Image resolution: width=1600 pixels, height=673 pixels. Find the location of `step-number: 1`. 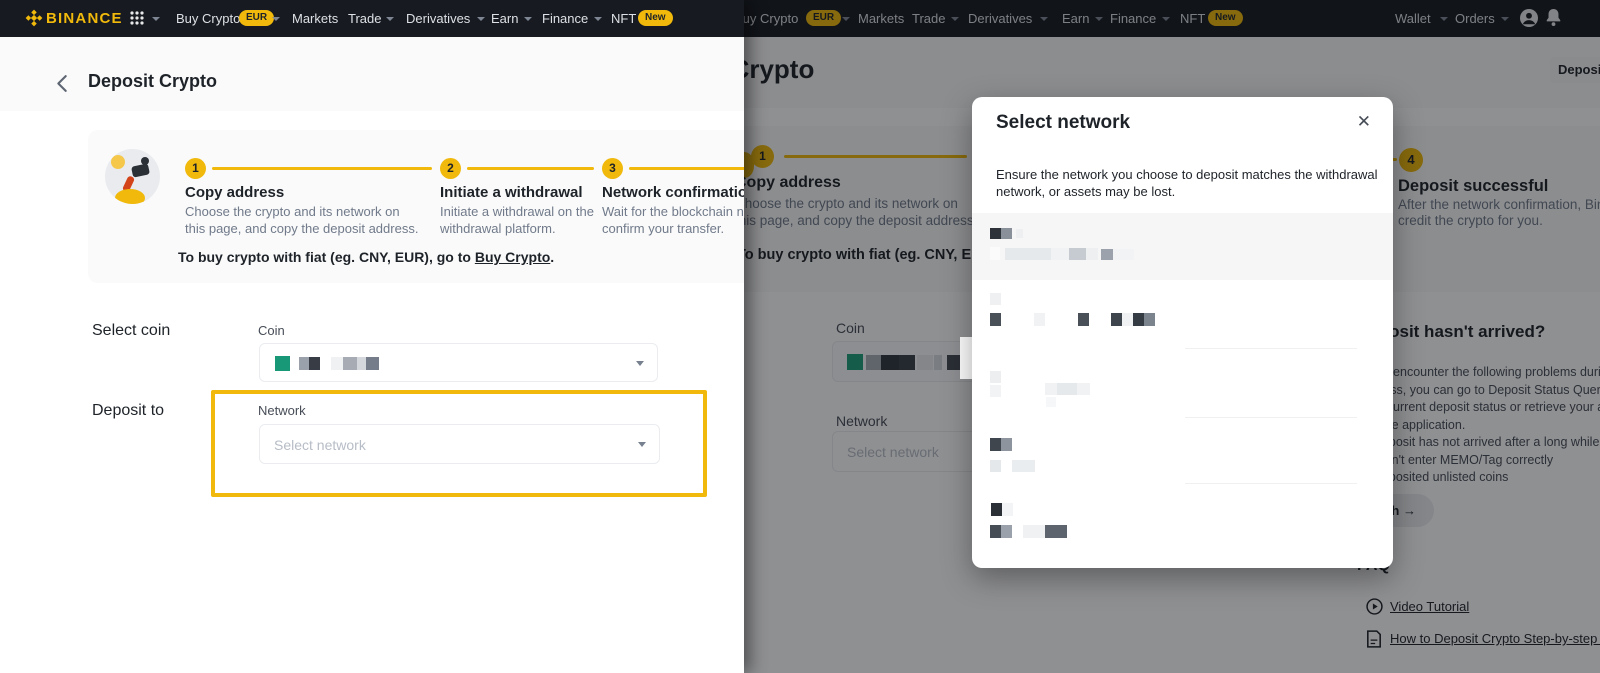

step-number: 1 is located at coordinates (195, 168).